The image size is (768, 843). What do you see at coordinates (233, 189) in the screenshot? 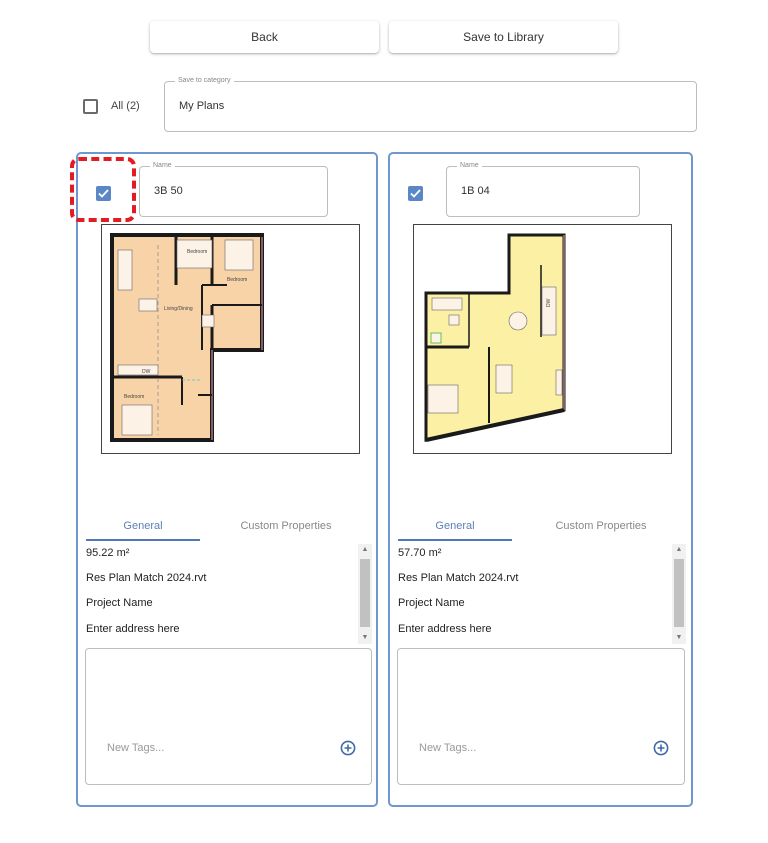
I see `plan-name-field: Name 3B 50` at bounding box center [233, 189].